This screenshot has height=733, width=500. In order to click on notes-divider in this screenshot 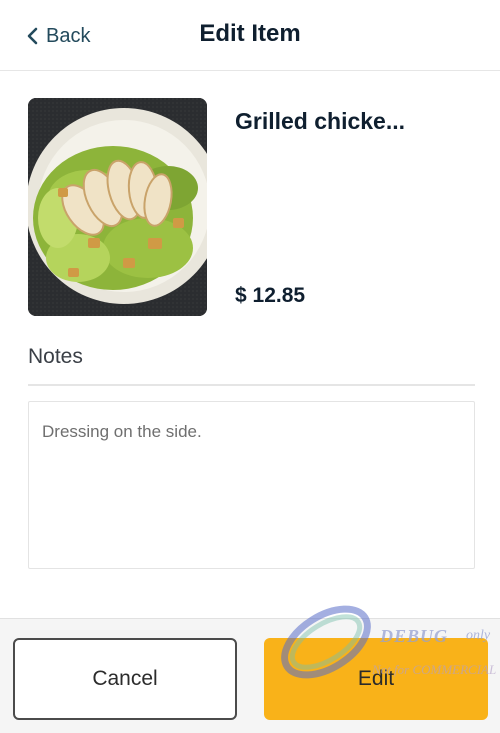, I will do `click(251, 385)`.